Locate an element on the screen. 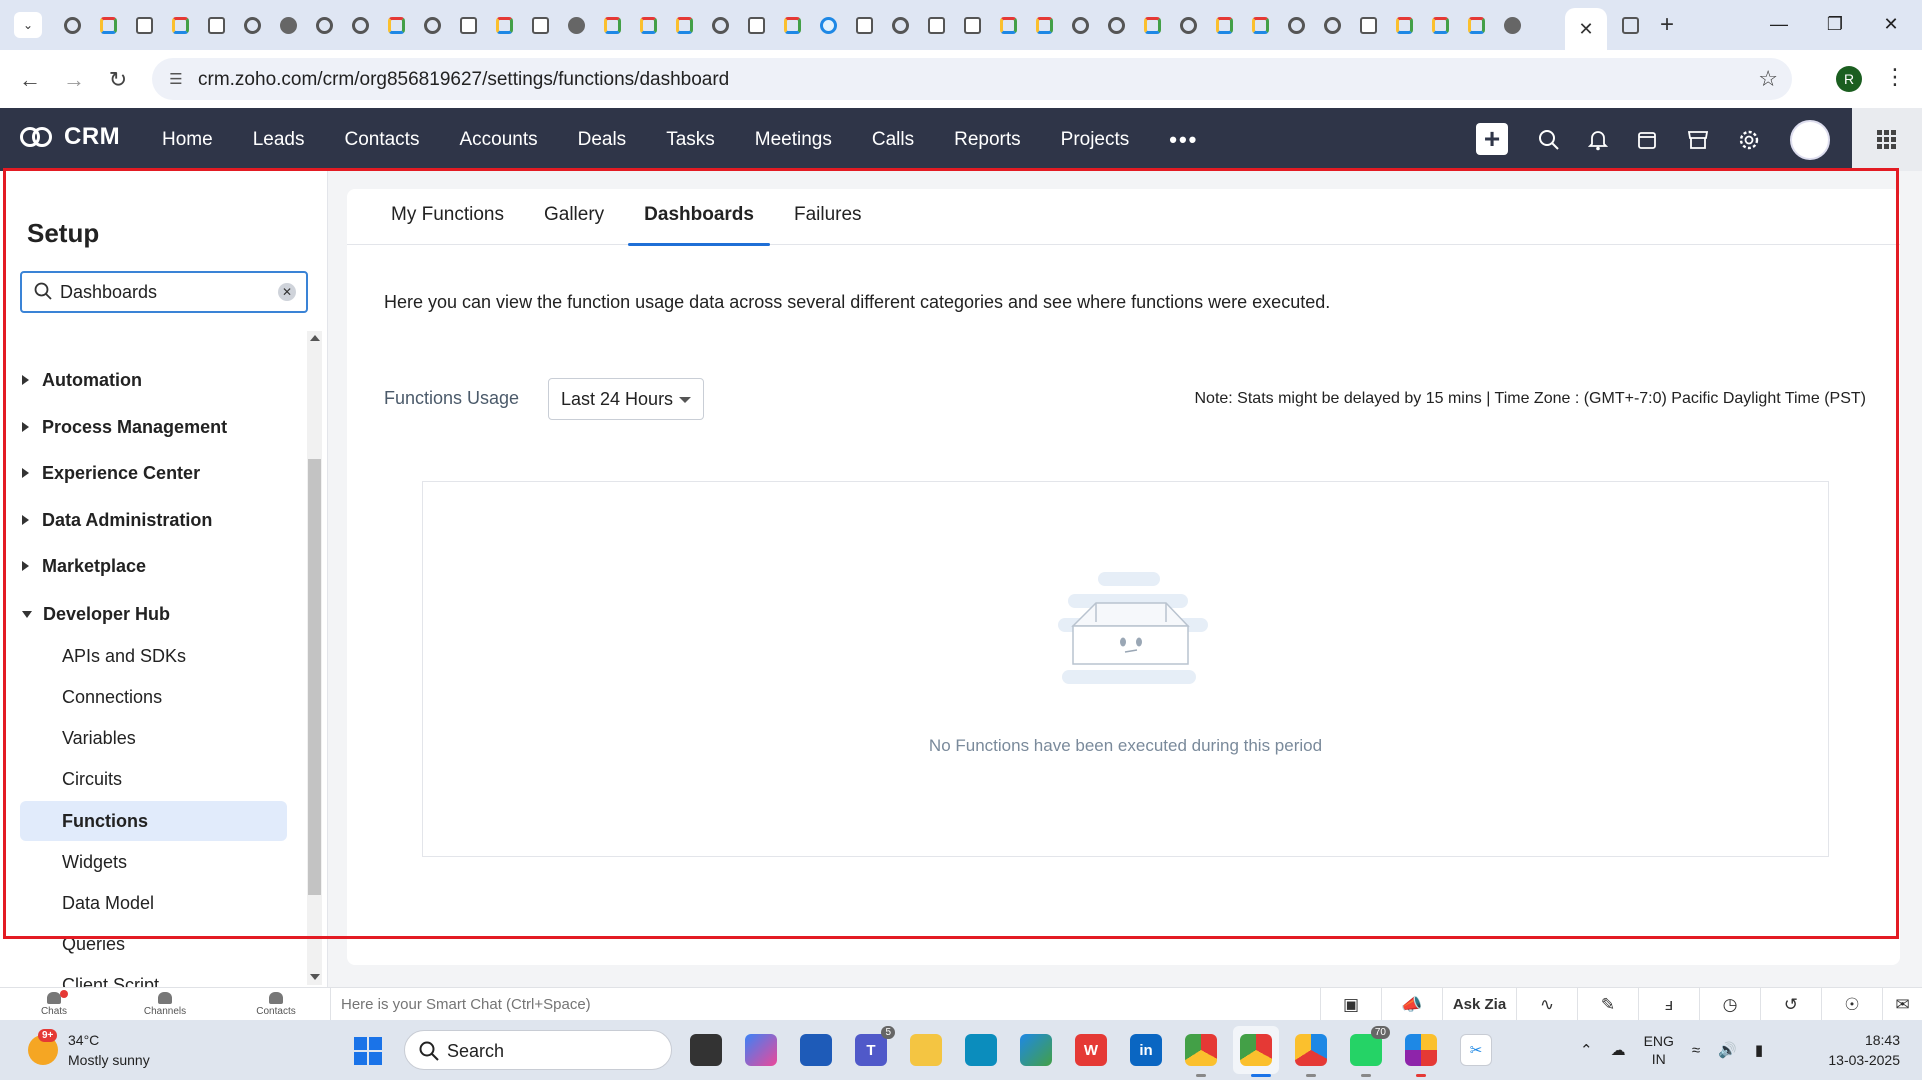 This screenshot has width=1922, height=1080. menu-group-data-administration: Data Administration is located at coordinates (117, 520).